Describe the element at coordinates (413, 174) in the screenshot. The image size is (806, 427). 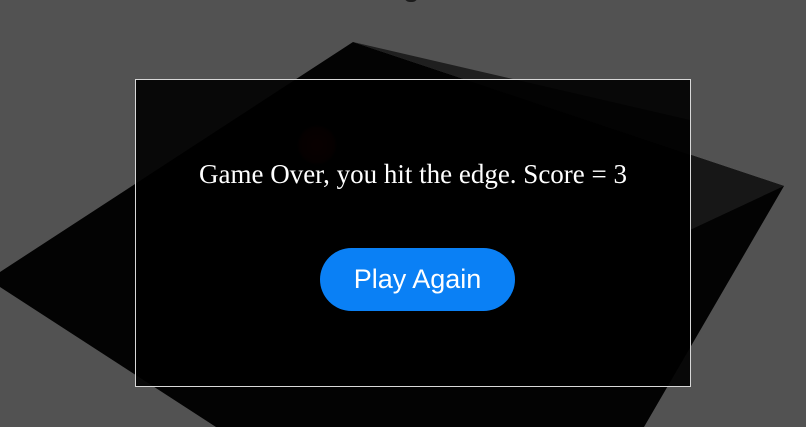
I see `game-over-message: Game Over, you hit the edge. Score = 3` at that location.